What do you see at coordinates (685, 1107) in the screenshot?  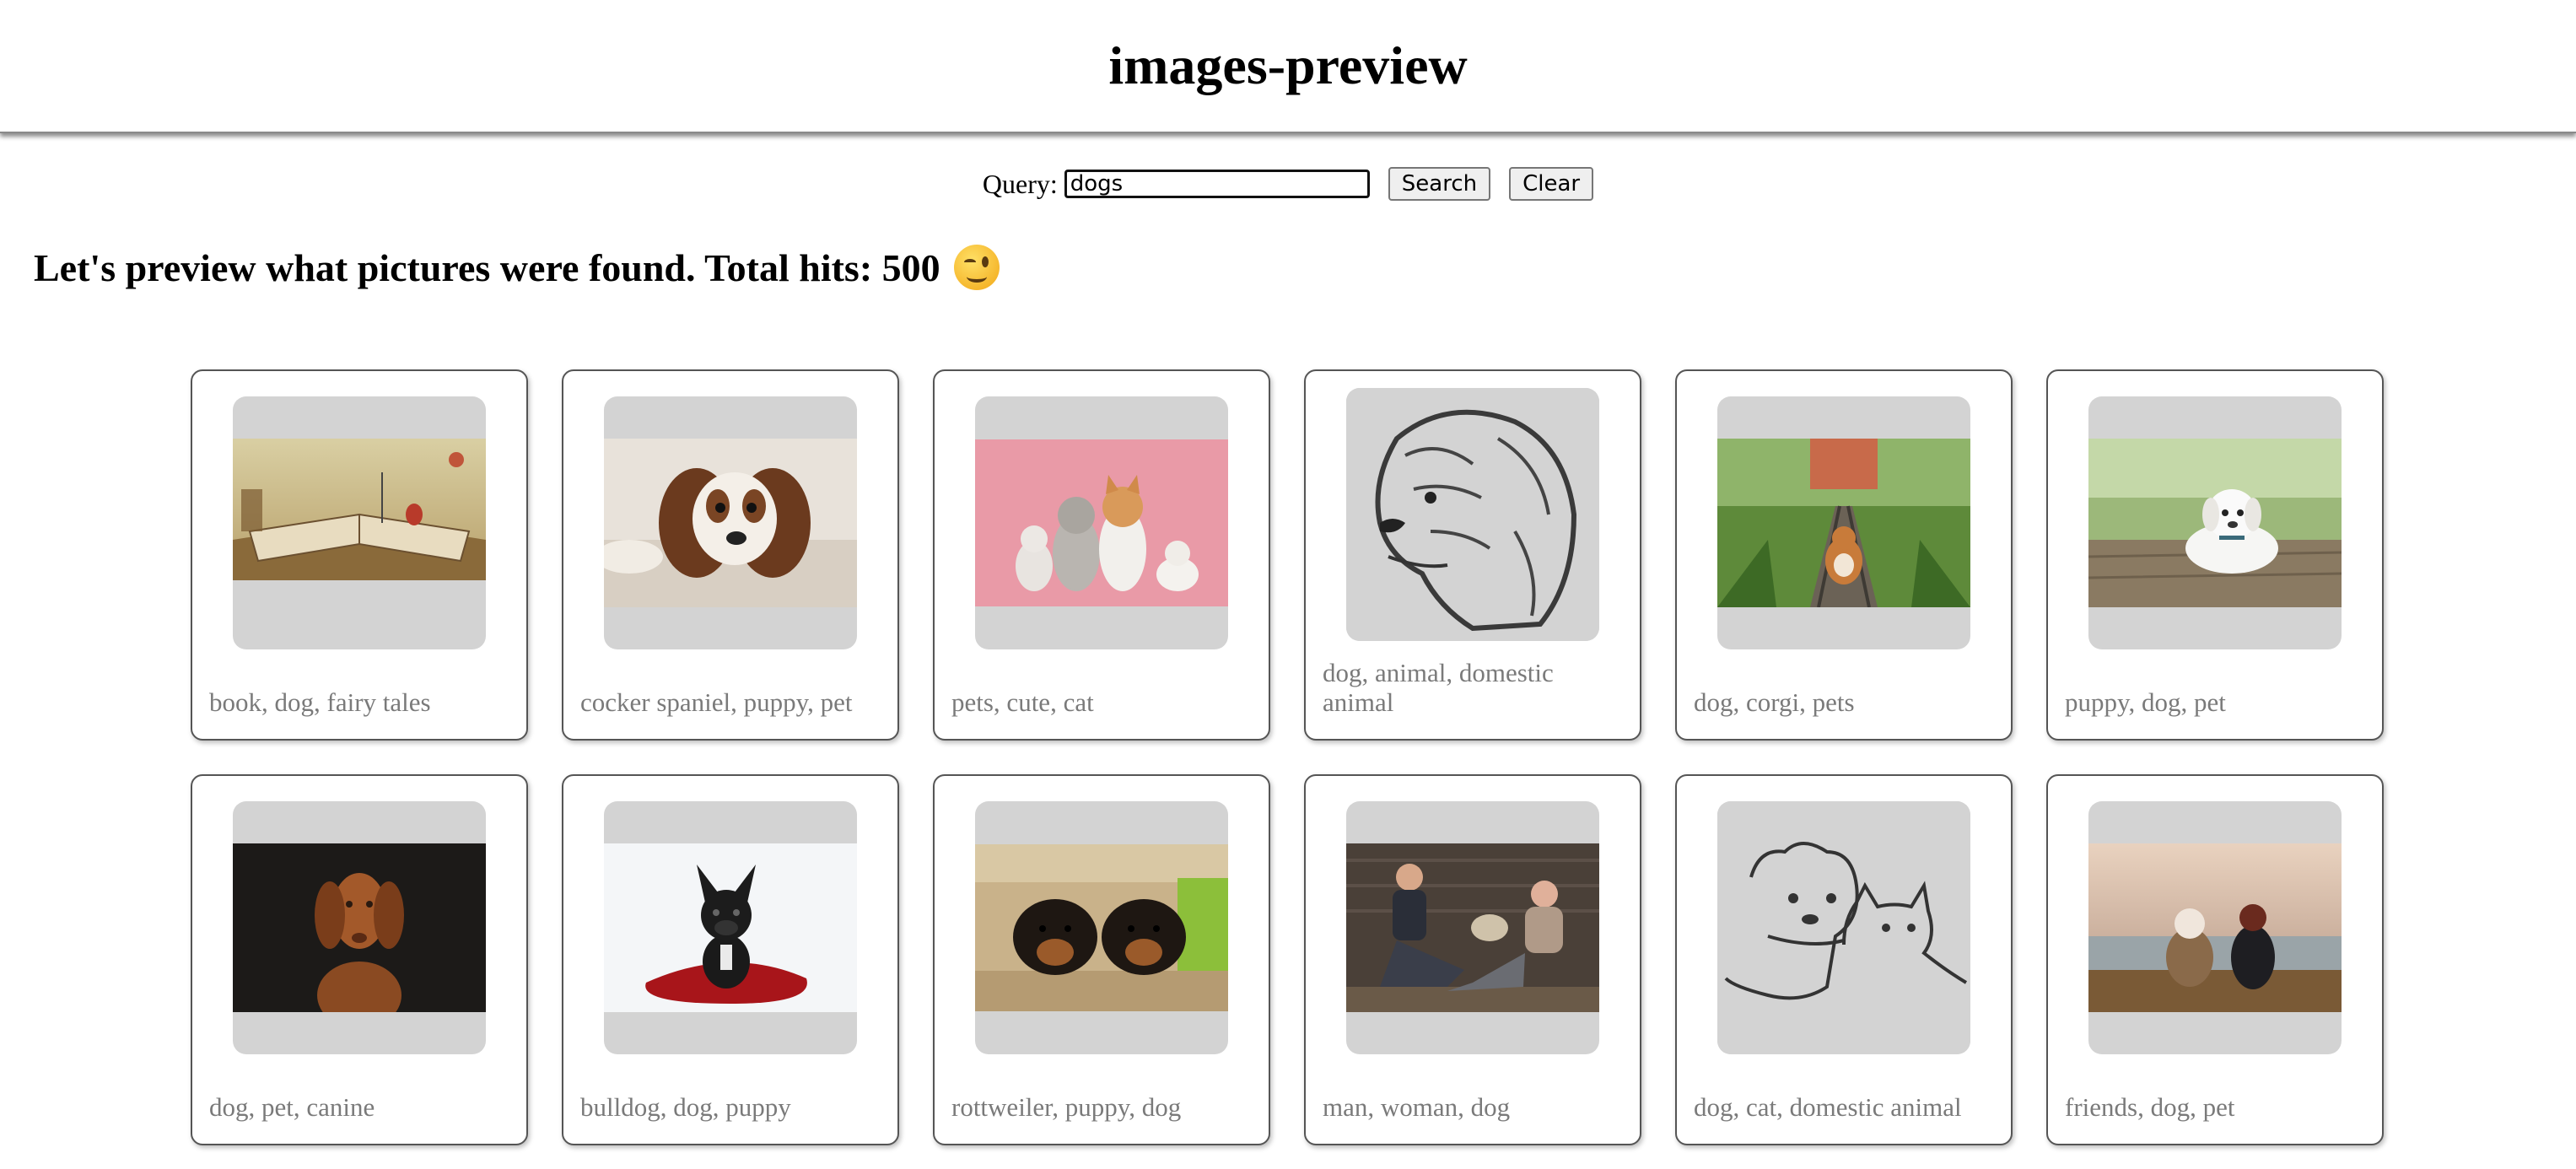 I see `card-caption: bulldog, dog, puppy` at bounding box center [685, 1107].